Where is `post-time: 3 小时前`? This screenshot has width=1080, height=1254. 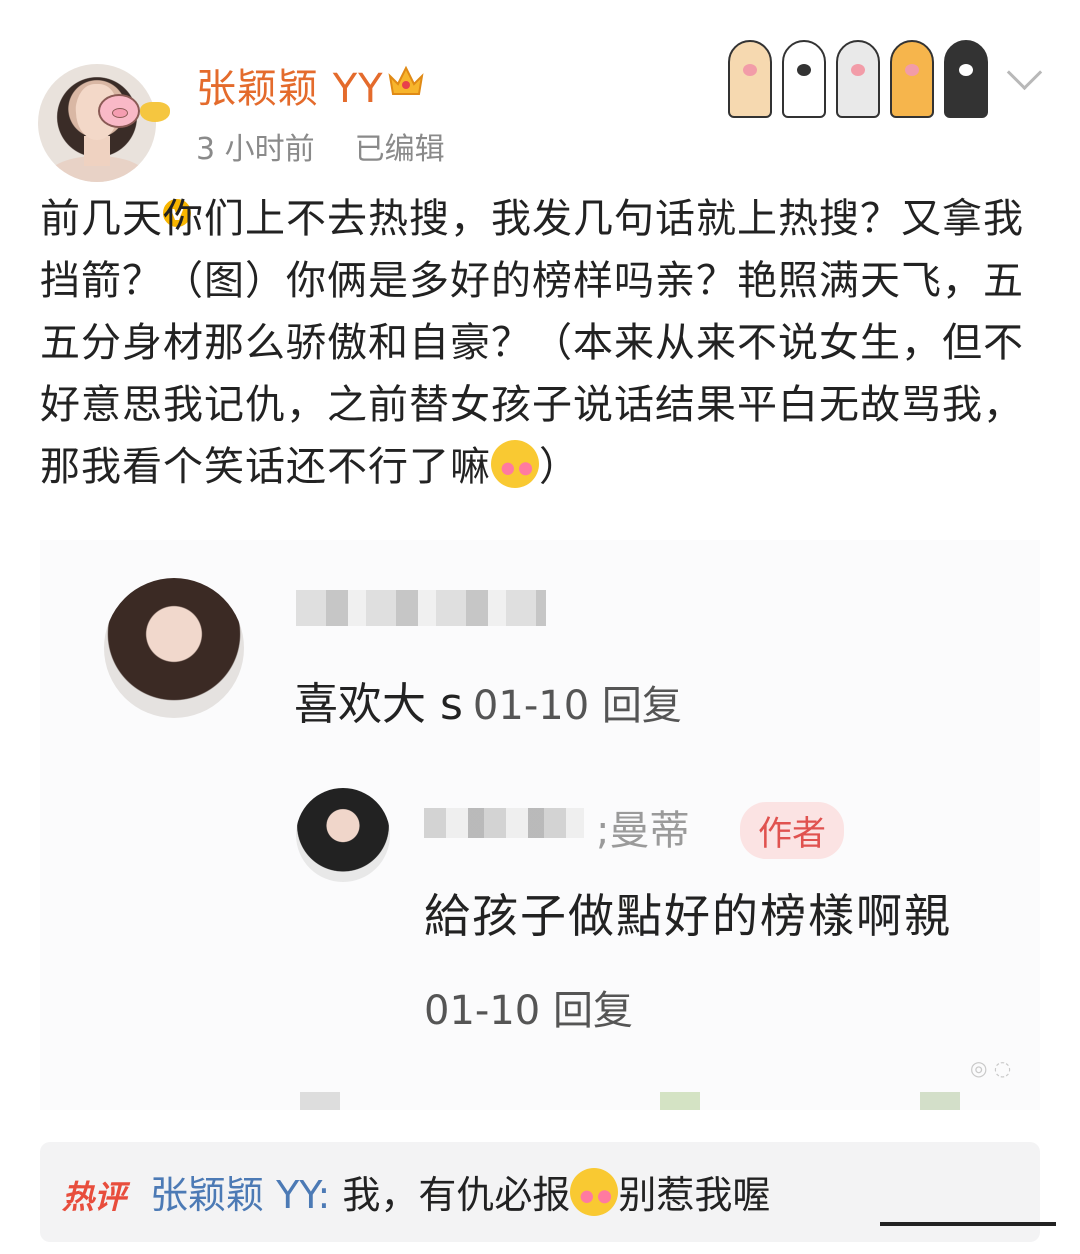
post-time: 3 小时前 is located at coordinates (255, 149).